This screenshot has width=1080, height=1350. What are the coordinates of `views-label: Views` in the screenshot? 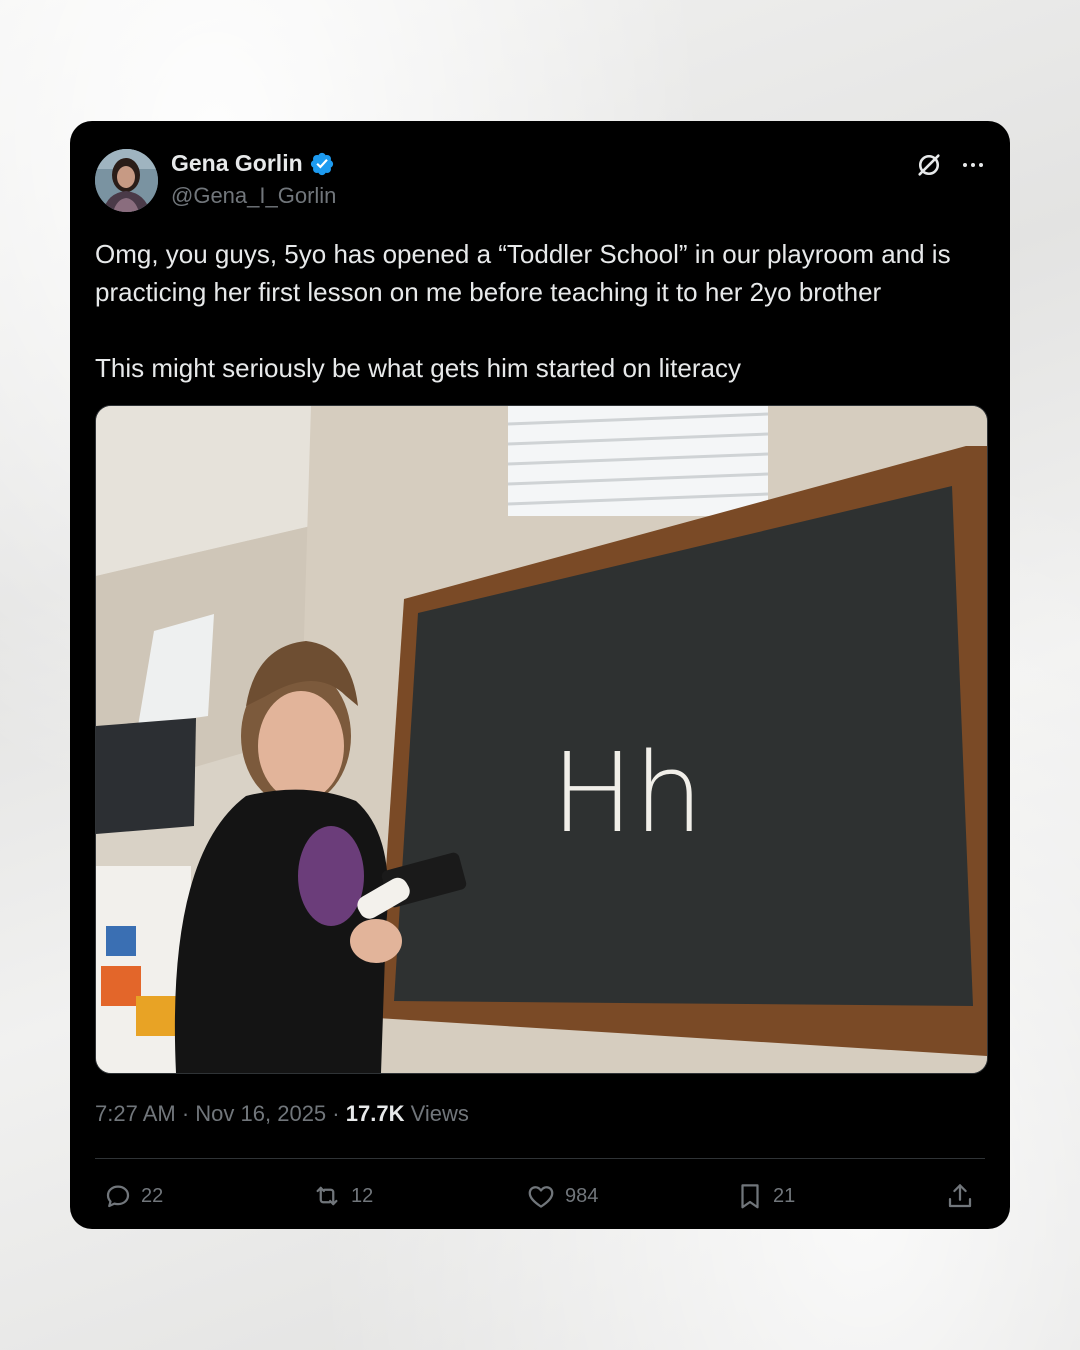 It's located at (439, 1113).